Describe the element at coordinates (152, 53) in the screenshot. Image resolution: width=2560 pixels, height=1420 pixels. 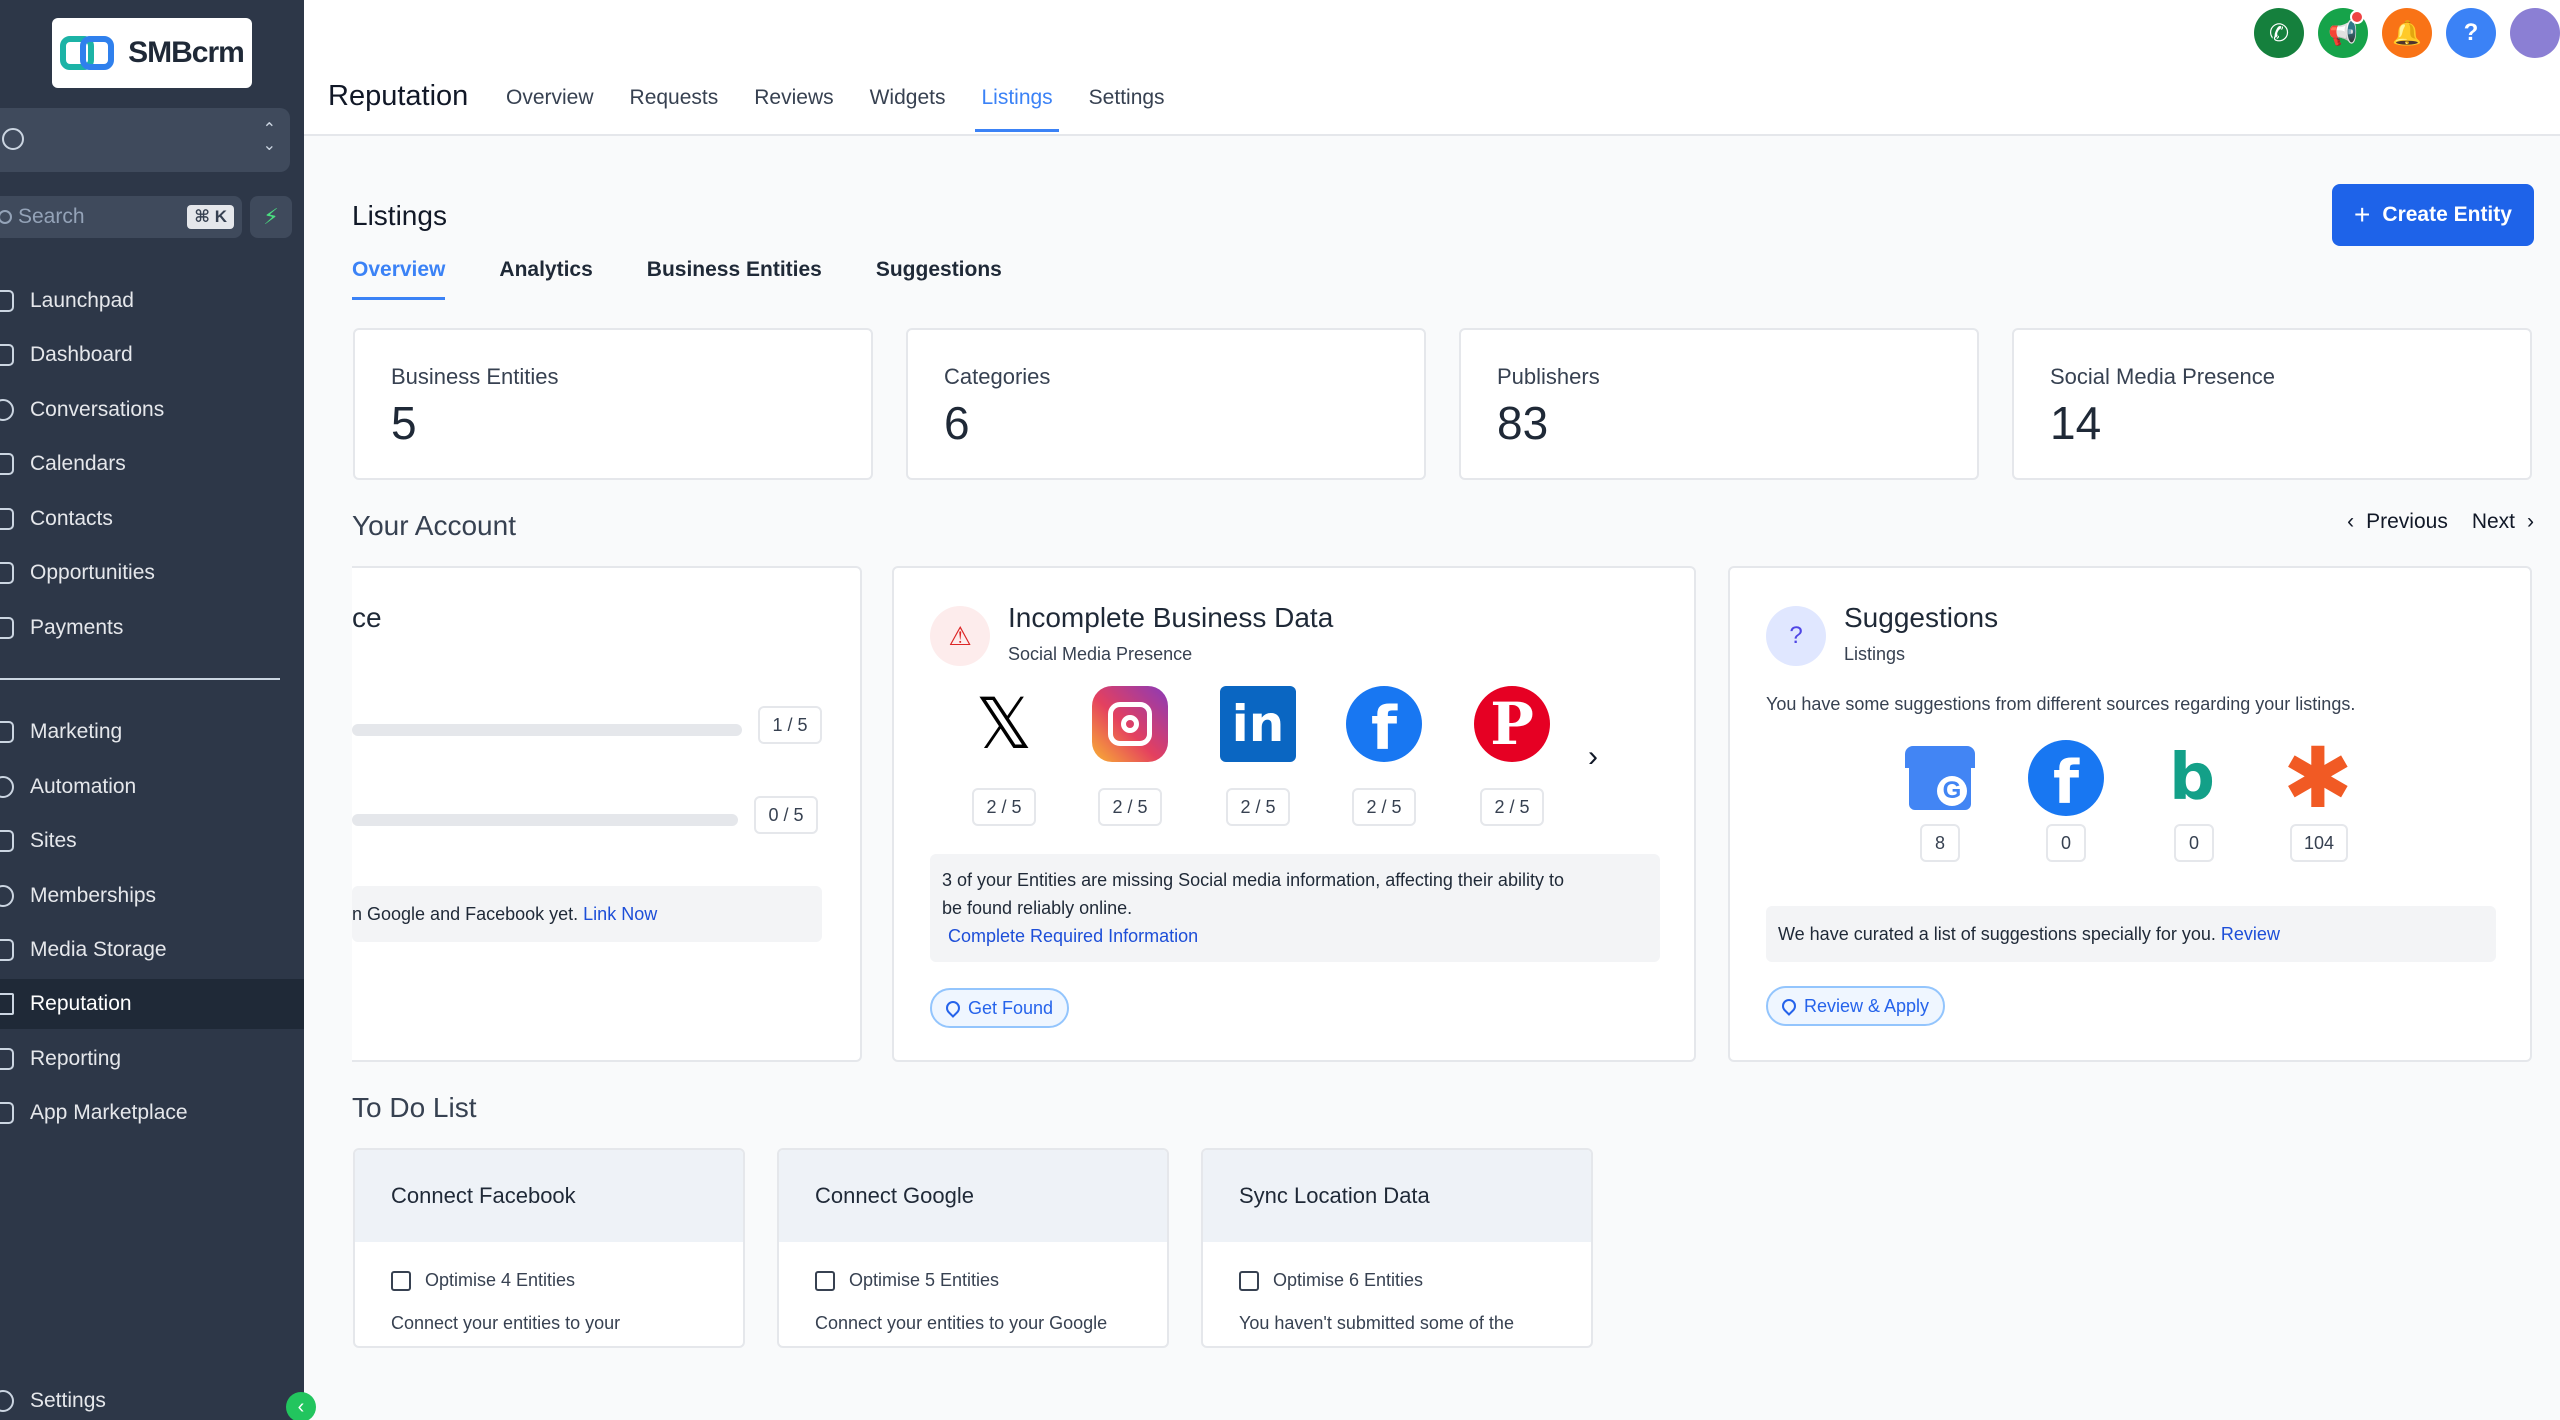
I see `brand-logo: SMBcrm` at that location.